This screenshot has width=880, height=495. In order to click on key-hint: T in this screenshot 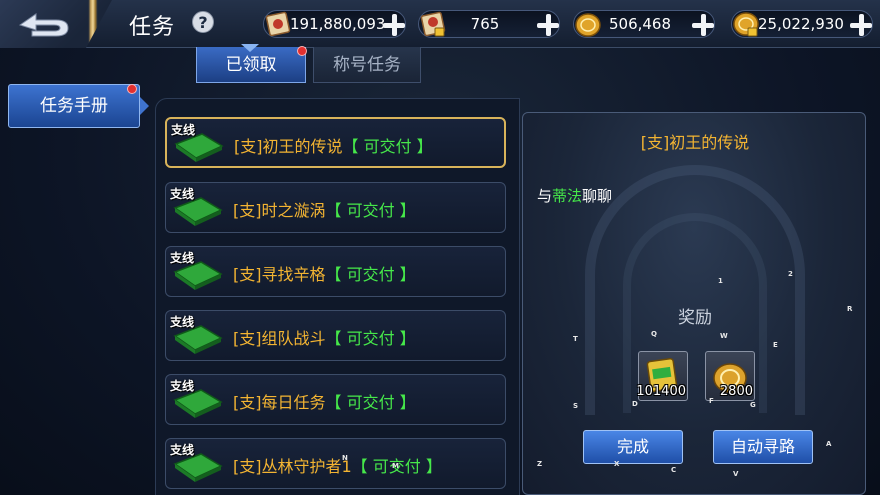, I will do `click(575, 339)`.